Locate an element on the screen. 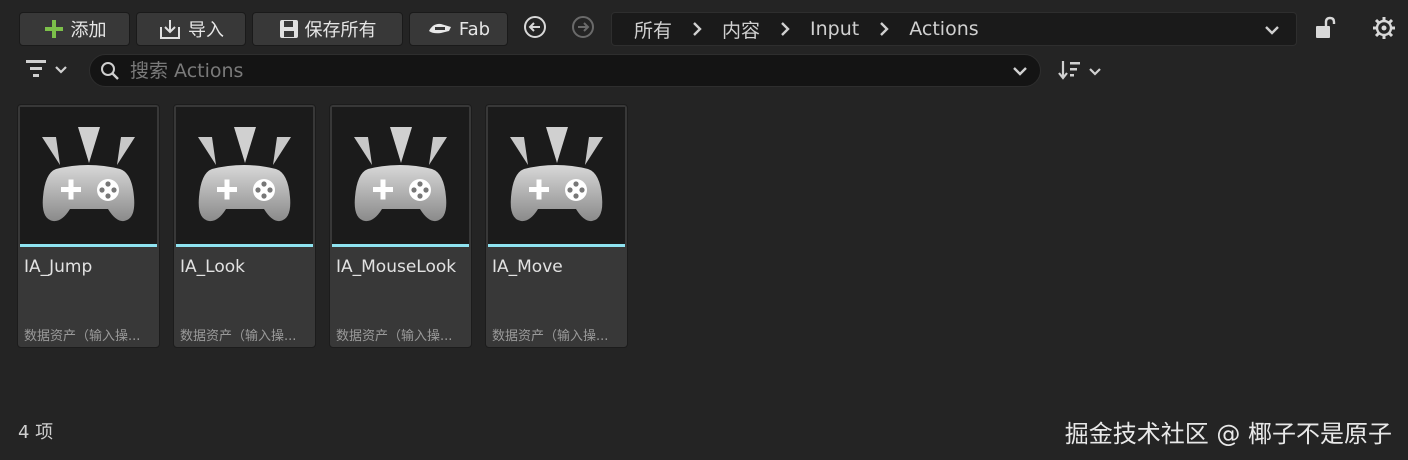 Image resolution: width=1408 pixels, height=460 pixels. sort-icon is located at coordinates (1070, 72).